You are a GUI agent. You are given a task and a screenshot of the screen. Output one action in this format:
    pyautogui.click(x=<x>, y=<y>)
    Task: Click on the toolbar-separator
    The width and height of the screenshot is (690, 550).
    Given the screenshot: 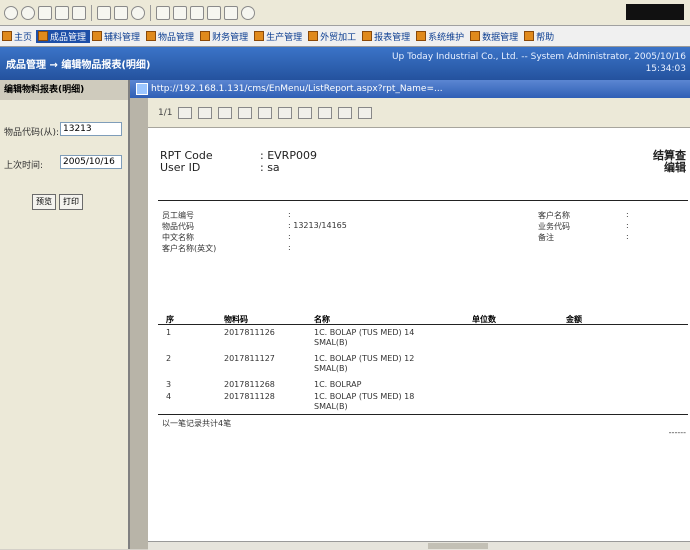 What is the action you would take?
    pyautogui.click(x=91, y=12)
    